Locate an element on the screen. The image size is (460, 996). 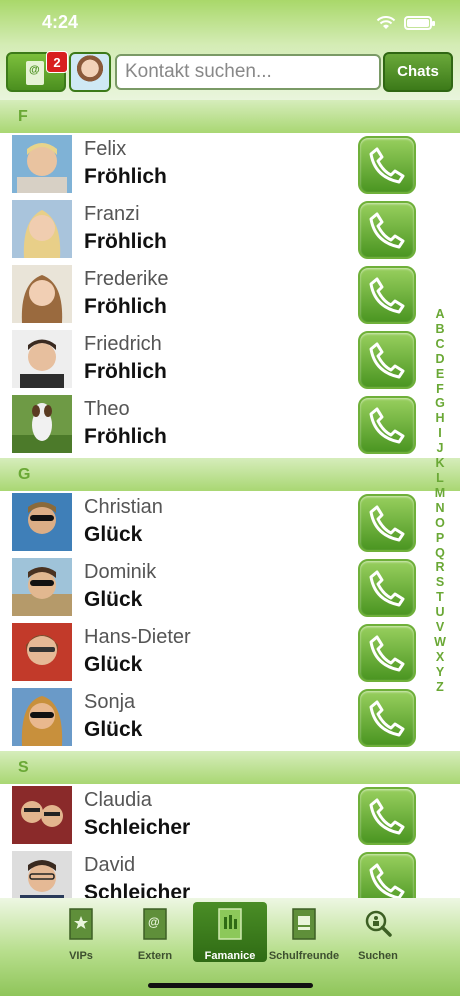
tab-label: VIPs is located at coordinates (81, 956).